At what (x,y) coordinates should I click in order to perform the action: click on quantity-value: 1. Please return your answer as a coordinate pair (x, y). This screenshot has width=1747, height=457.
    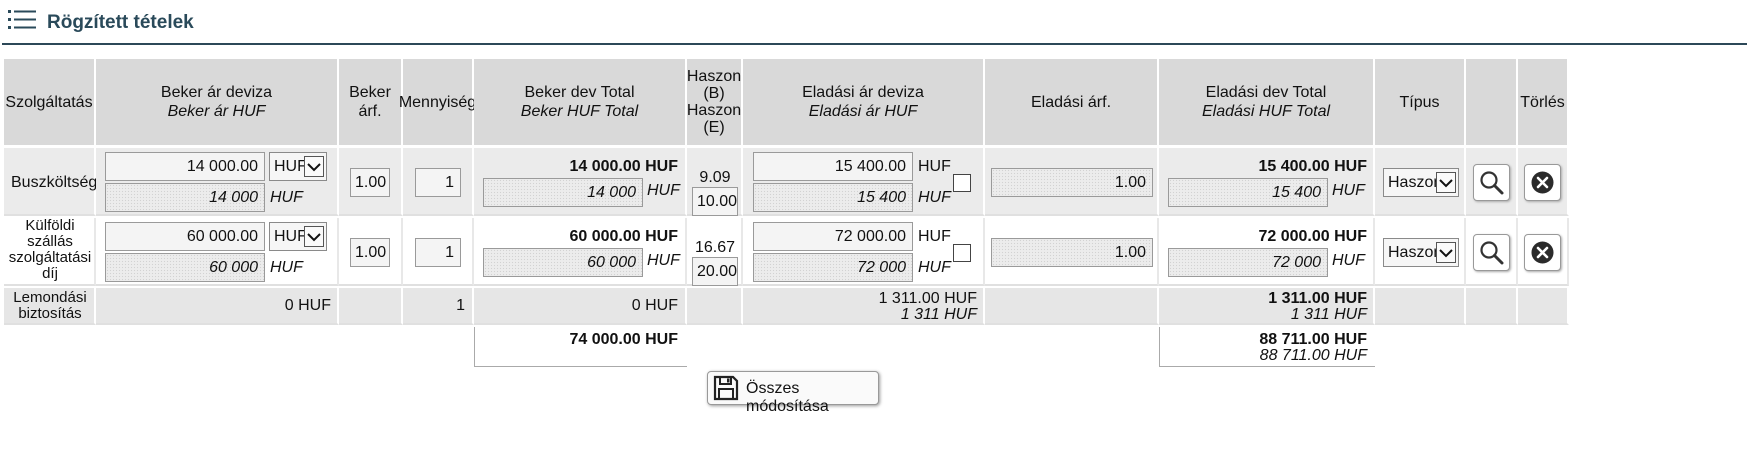
    Looking at the image, I should click on (460, 305).